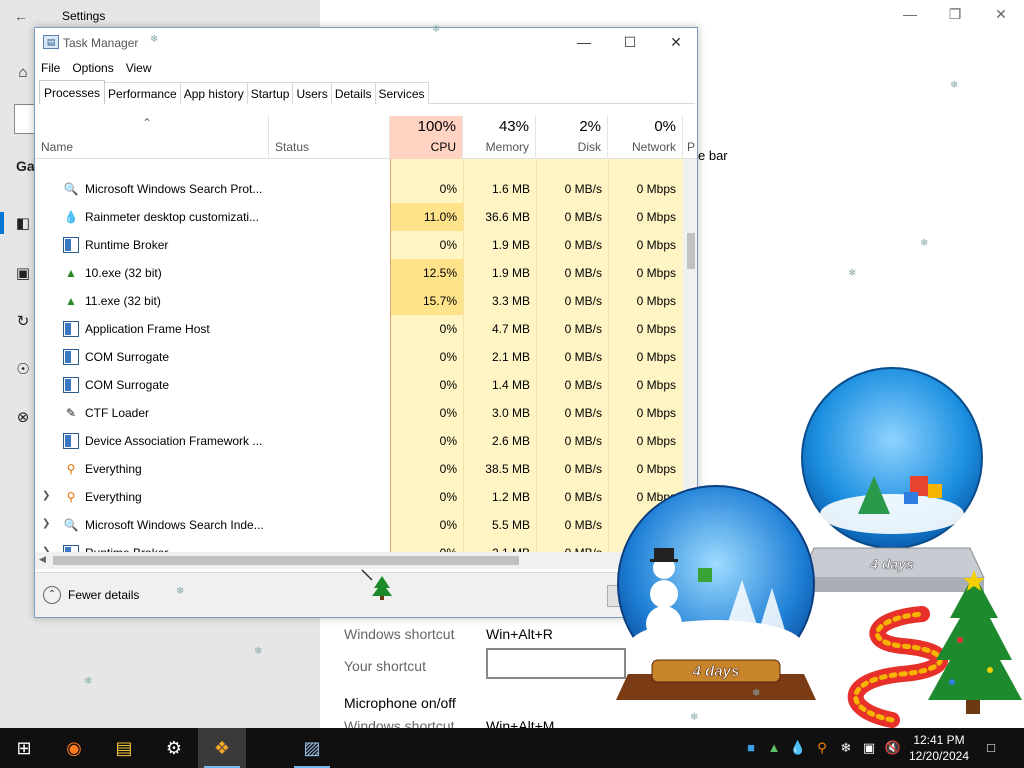  I want to click on xbox-icon: ⊗, so click(23, 417).